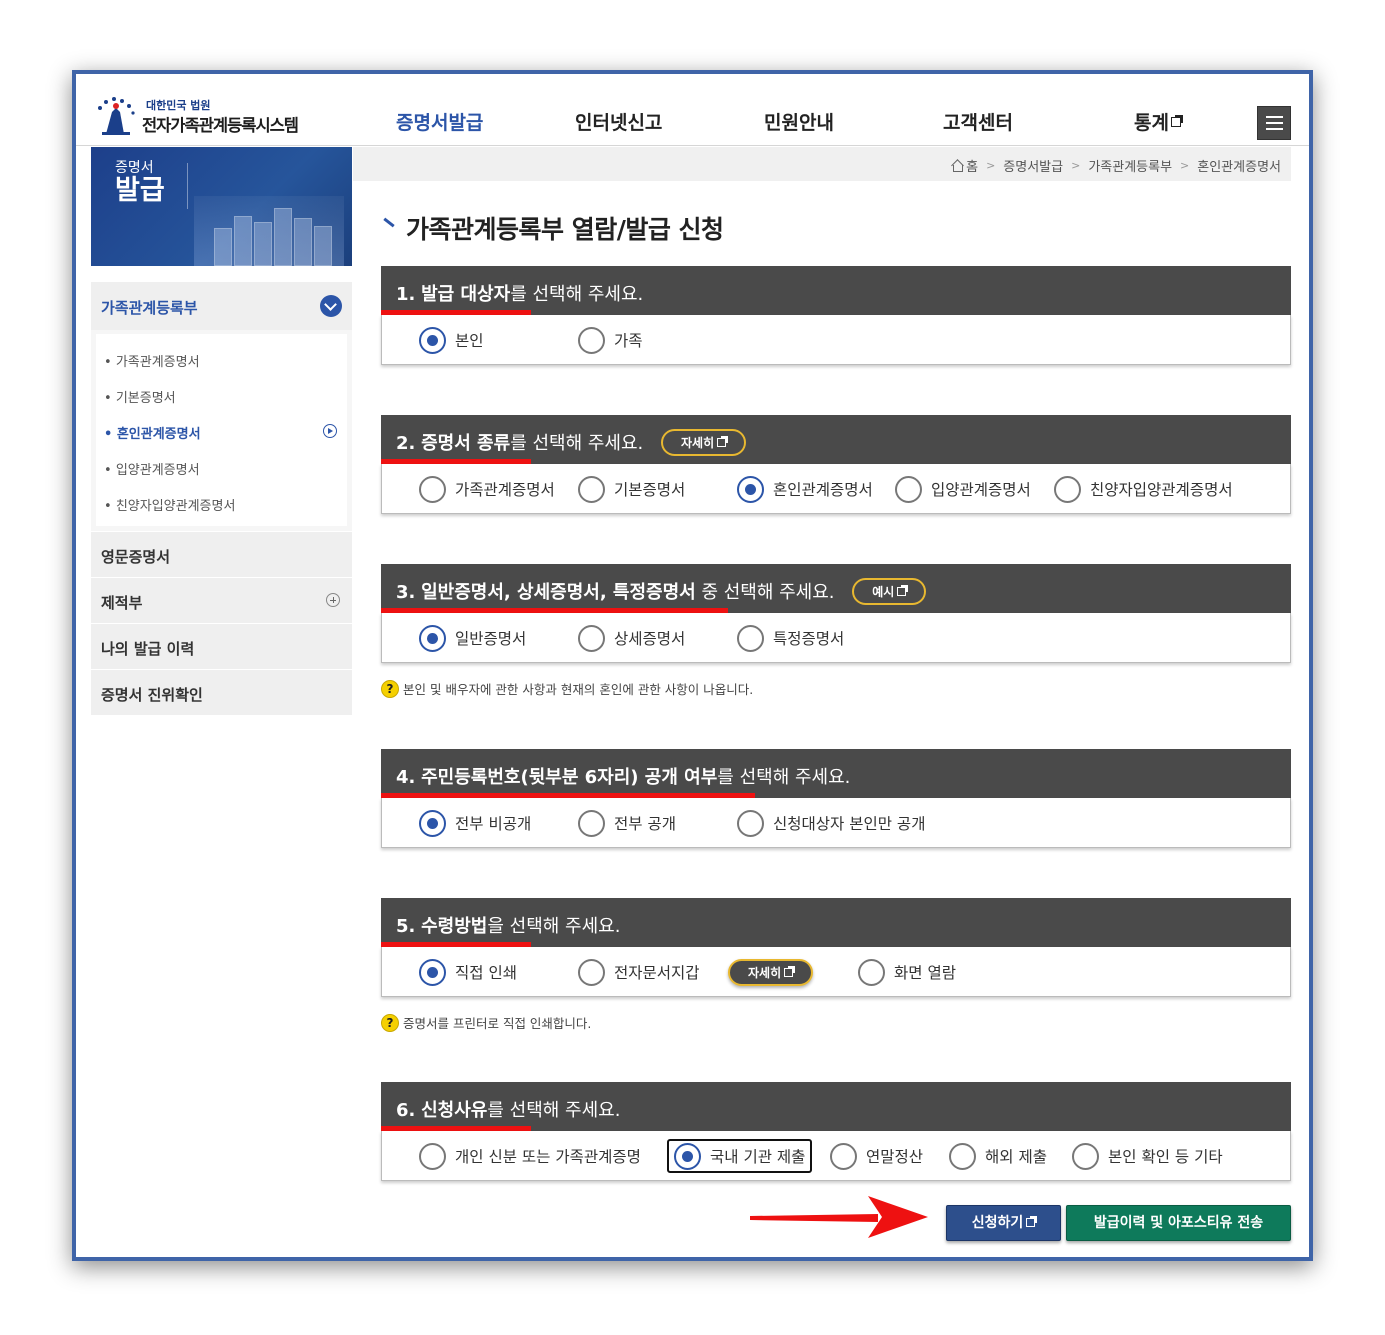  What do you see at coordinates (1178, 1223) in the screenshot?
I see `issue-history-apostille-button: 발급이력 및 아포스티유 전송` at bounding box center [1178, 1223].